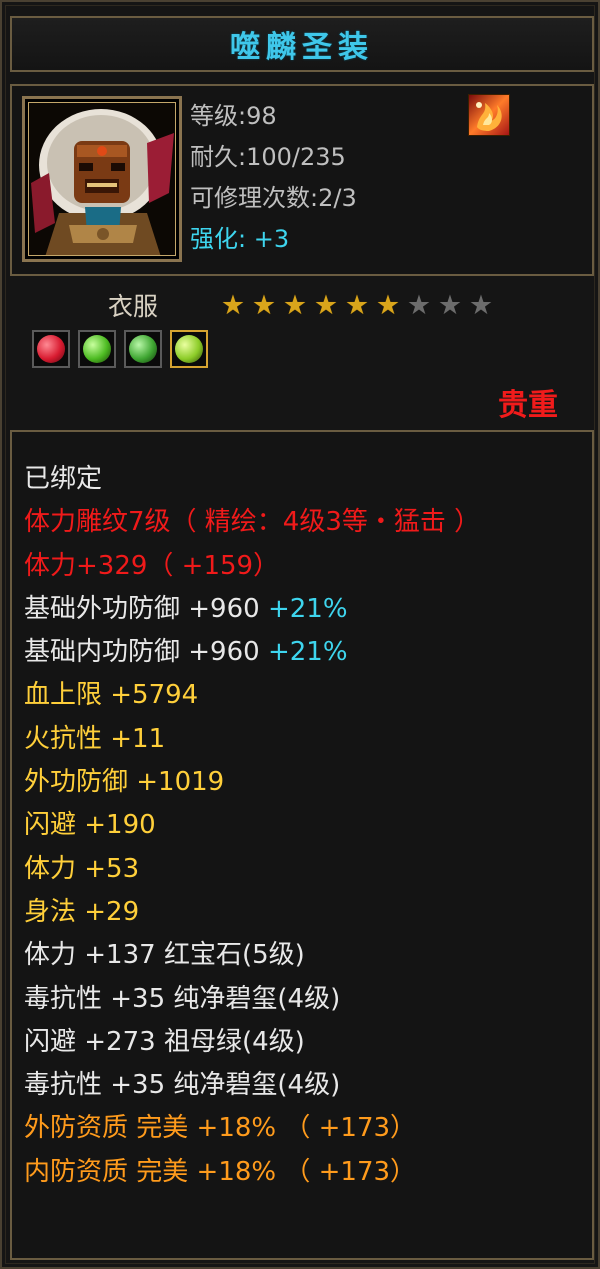 This screenshot has height=1269, width=600. I want to click on attribute-text: 闪避 +273 祖母绿(4级), so click(164, 1041).